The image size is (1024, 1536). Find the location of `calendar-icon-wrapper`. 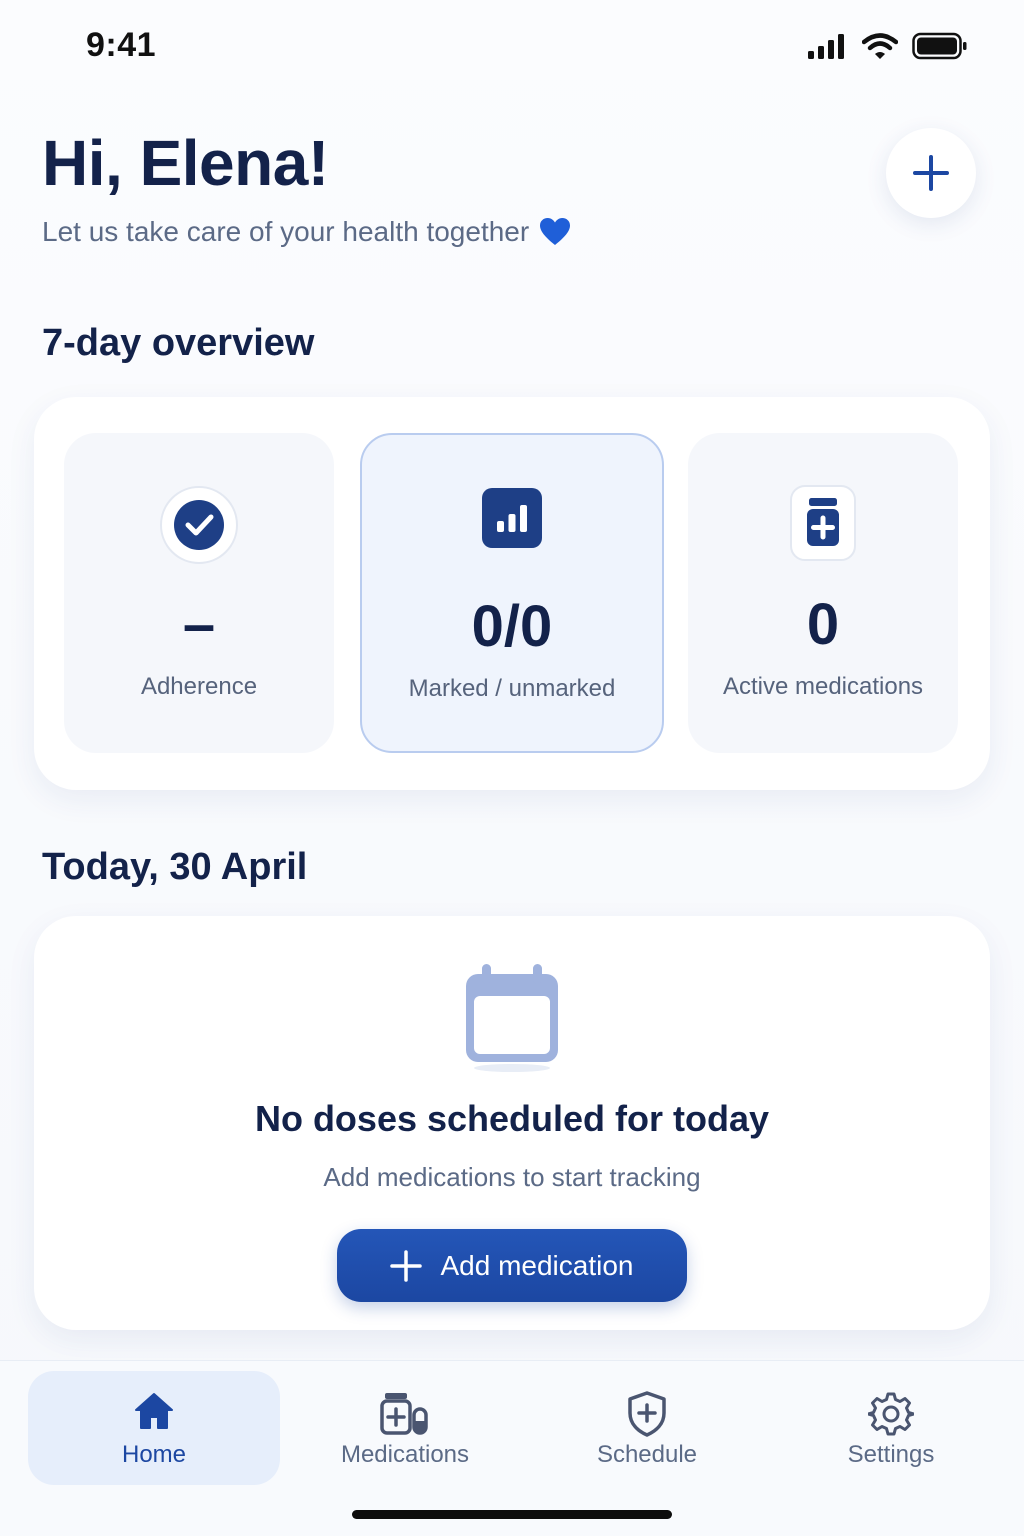

calendar-icon-wrapper is located at coordinates (512, 1020).